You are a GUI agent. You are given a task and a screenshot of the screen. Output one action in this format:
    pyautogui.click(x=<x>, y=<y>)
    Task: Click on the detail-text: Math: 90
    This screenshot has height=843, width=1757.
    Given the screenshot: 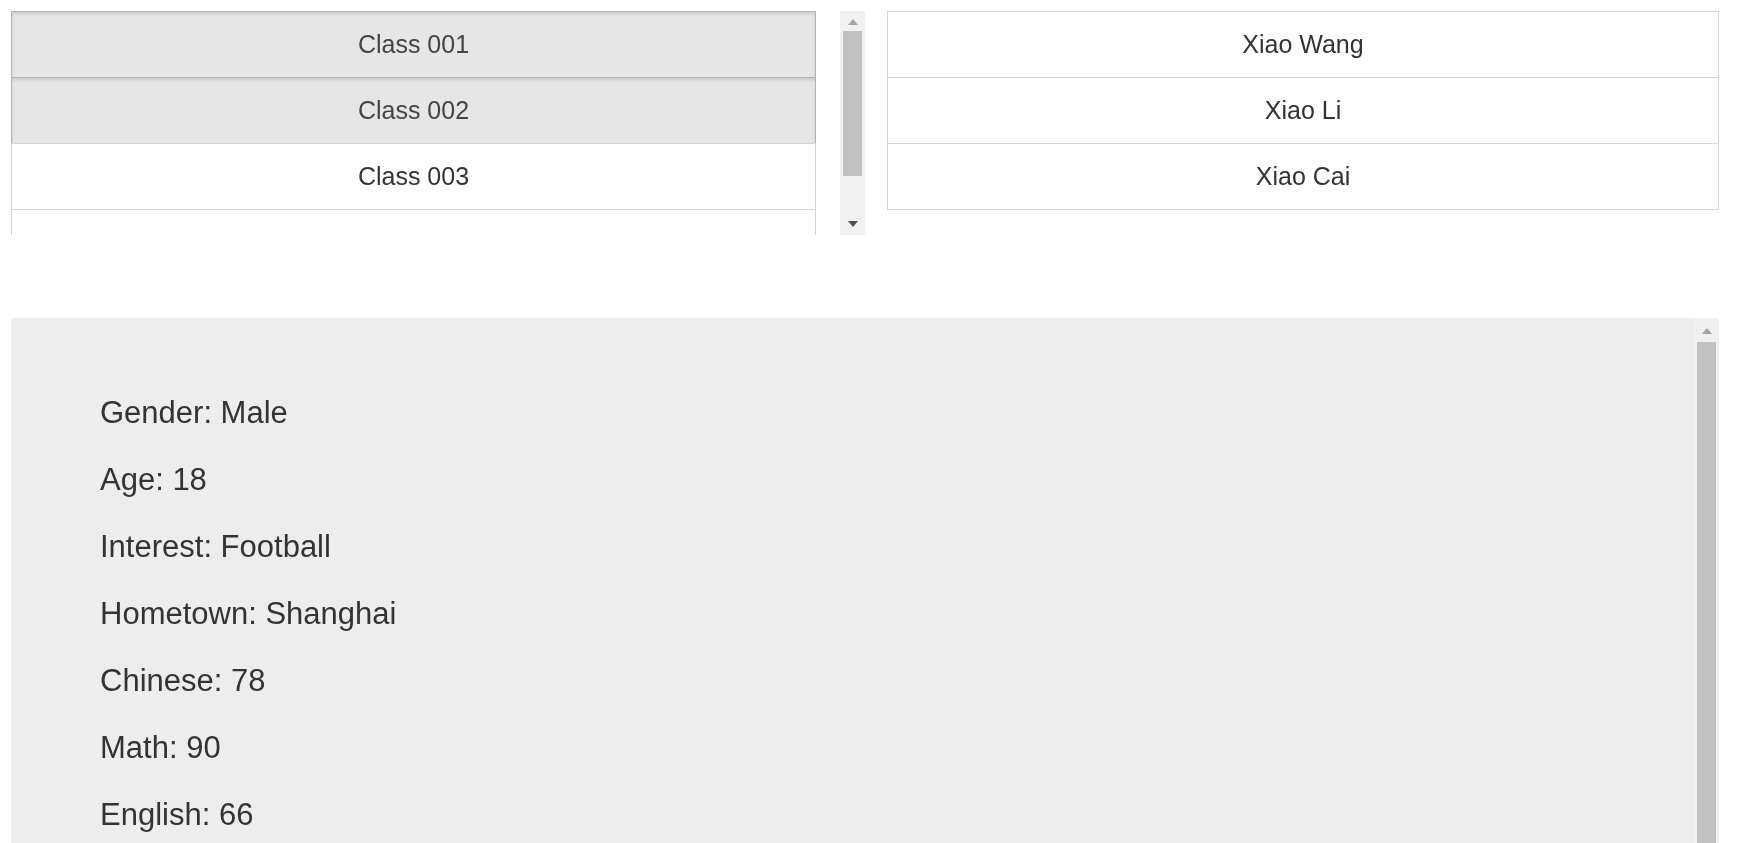 What is the action you would take?
    pyautogui.click(x=160, y=748)
    